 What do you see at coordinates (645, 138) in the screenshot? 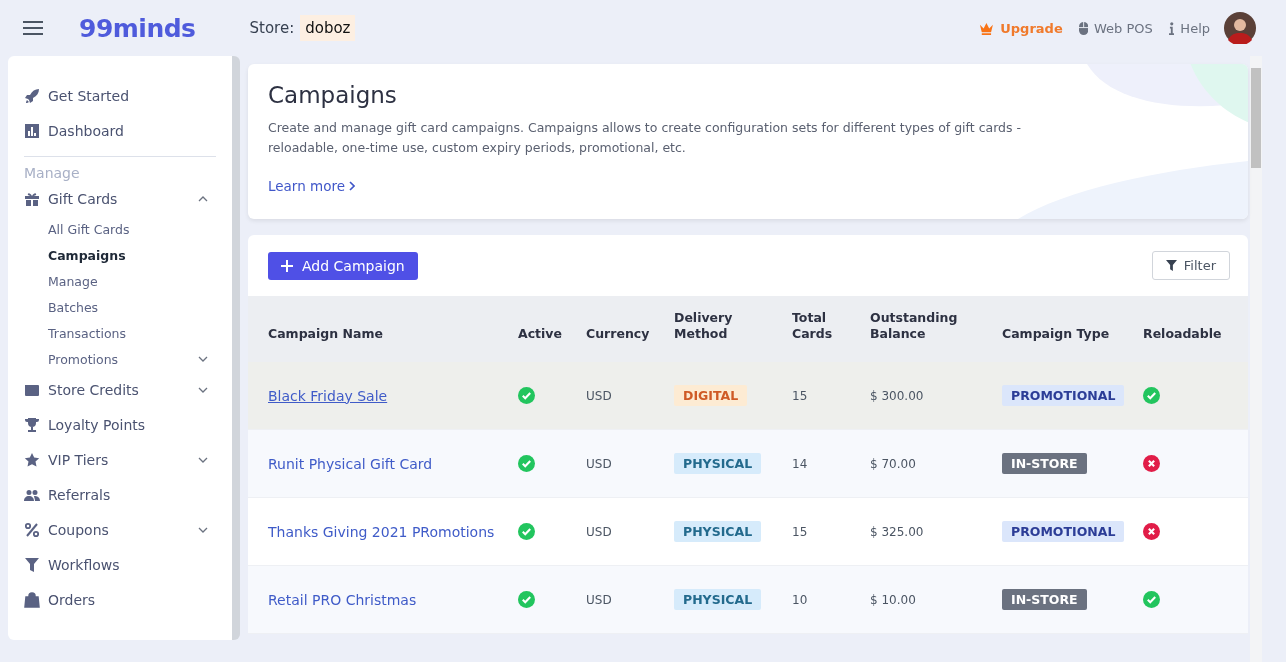
I see `page-description: Create and manage gift card campaigns. Campaigns allows to create configuration sets for different types of gift cards - reloadable, one-time use, custom expiry periods, promotional, etc.` at bounding box center [645, 138].